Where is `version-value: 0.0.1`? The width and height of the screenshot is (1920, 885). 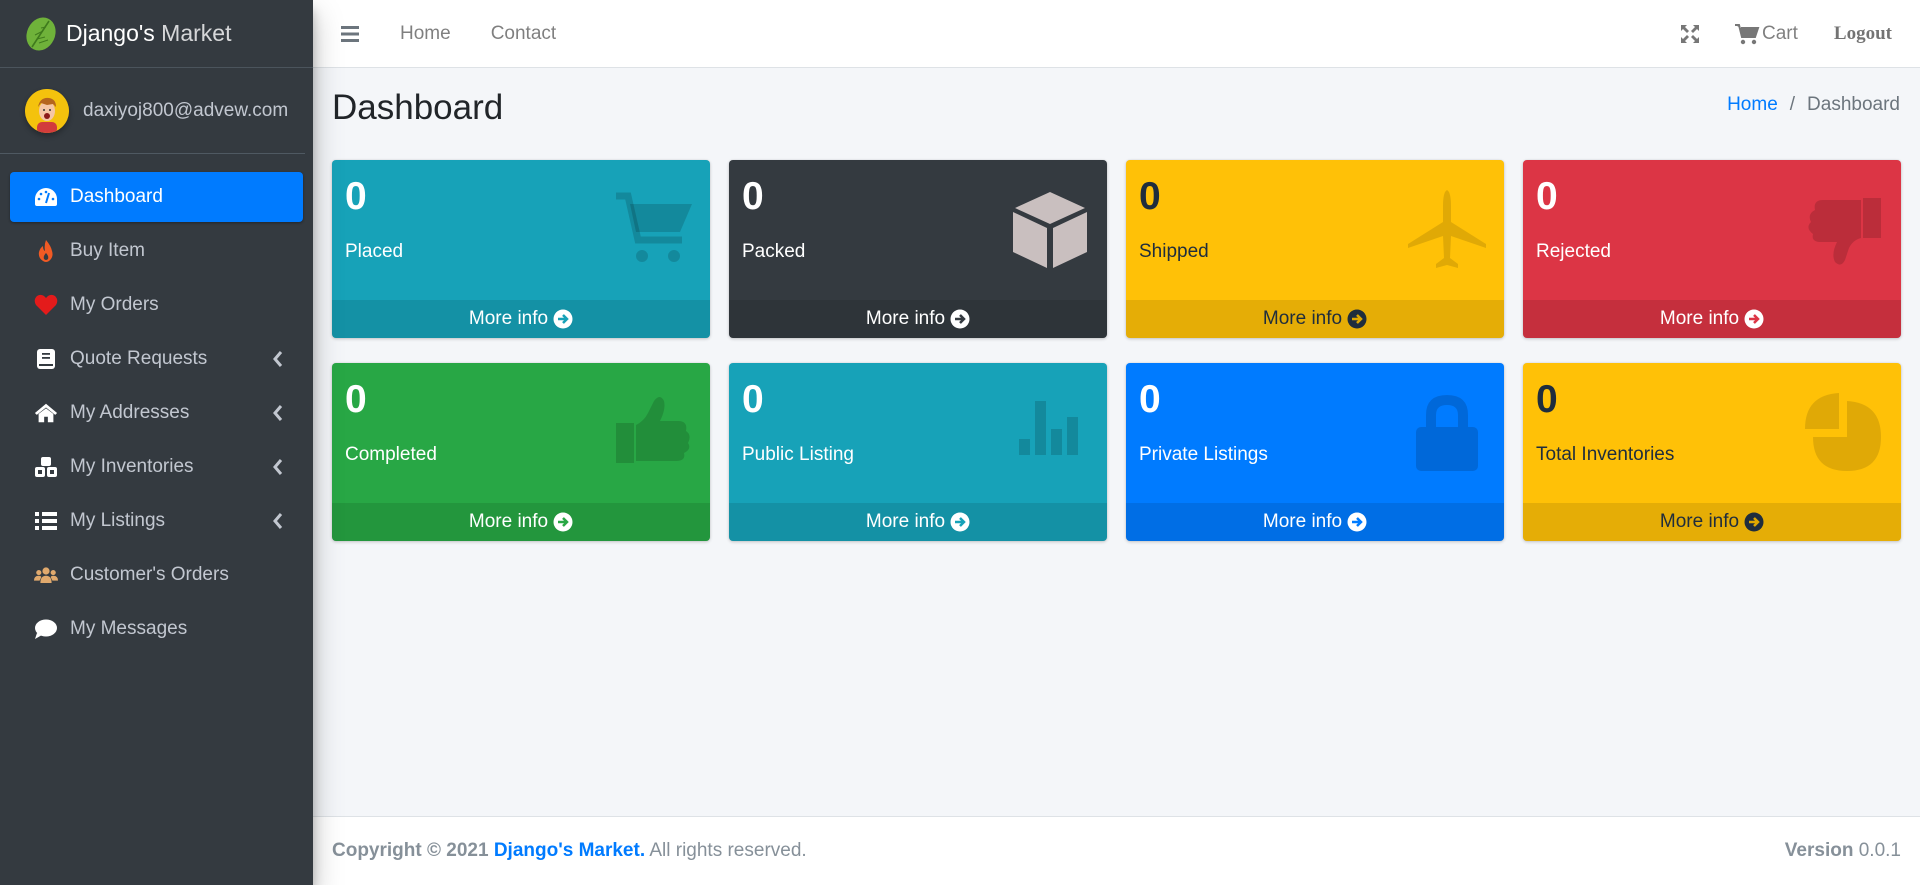
version-value: 0.0.1 is located at coordinates (1879, 850).